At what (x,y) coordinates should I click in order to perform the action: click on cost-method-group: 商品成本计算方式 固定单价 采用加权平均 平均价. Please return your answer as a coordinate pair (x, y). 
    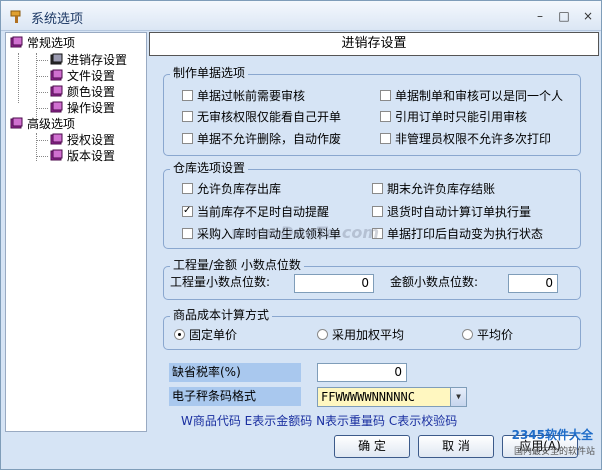
    Looking at the image, I should click on (372, 329).